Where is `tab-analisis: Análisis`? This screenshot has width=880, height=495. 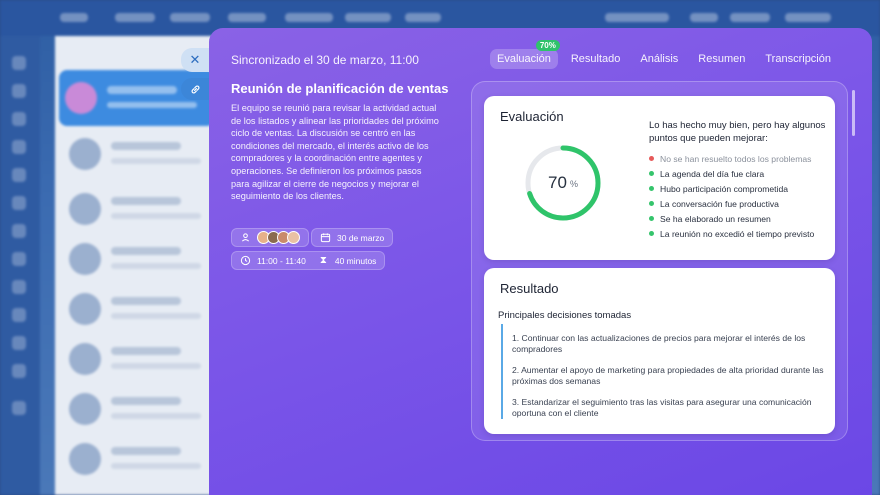
tab-analisis: Análisis is located at coordinates (659, 59).